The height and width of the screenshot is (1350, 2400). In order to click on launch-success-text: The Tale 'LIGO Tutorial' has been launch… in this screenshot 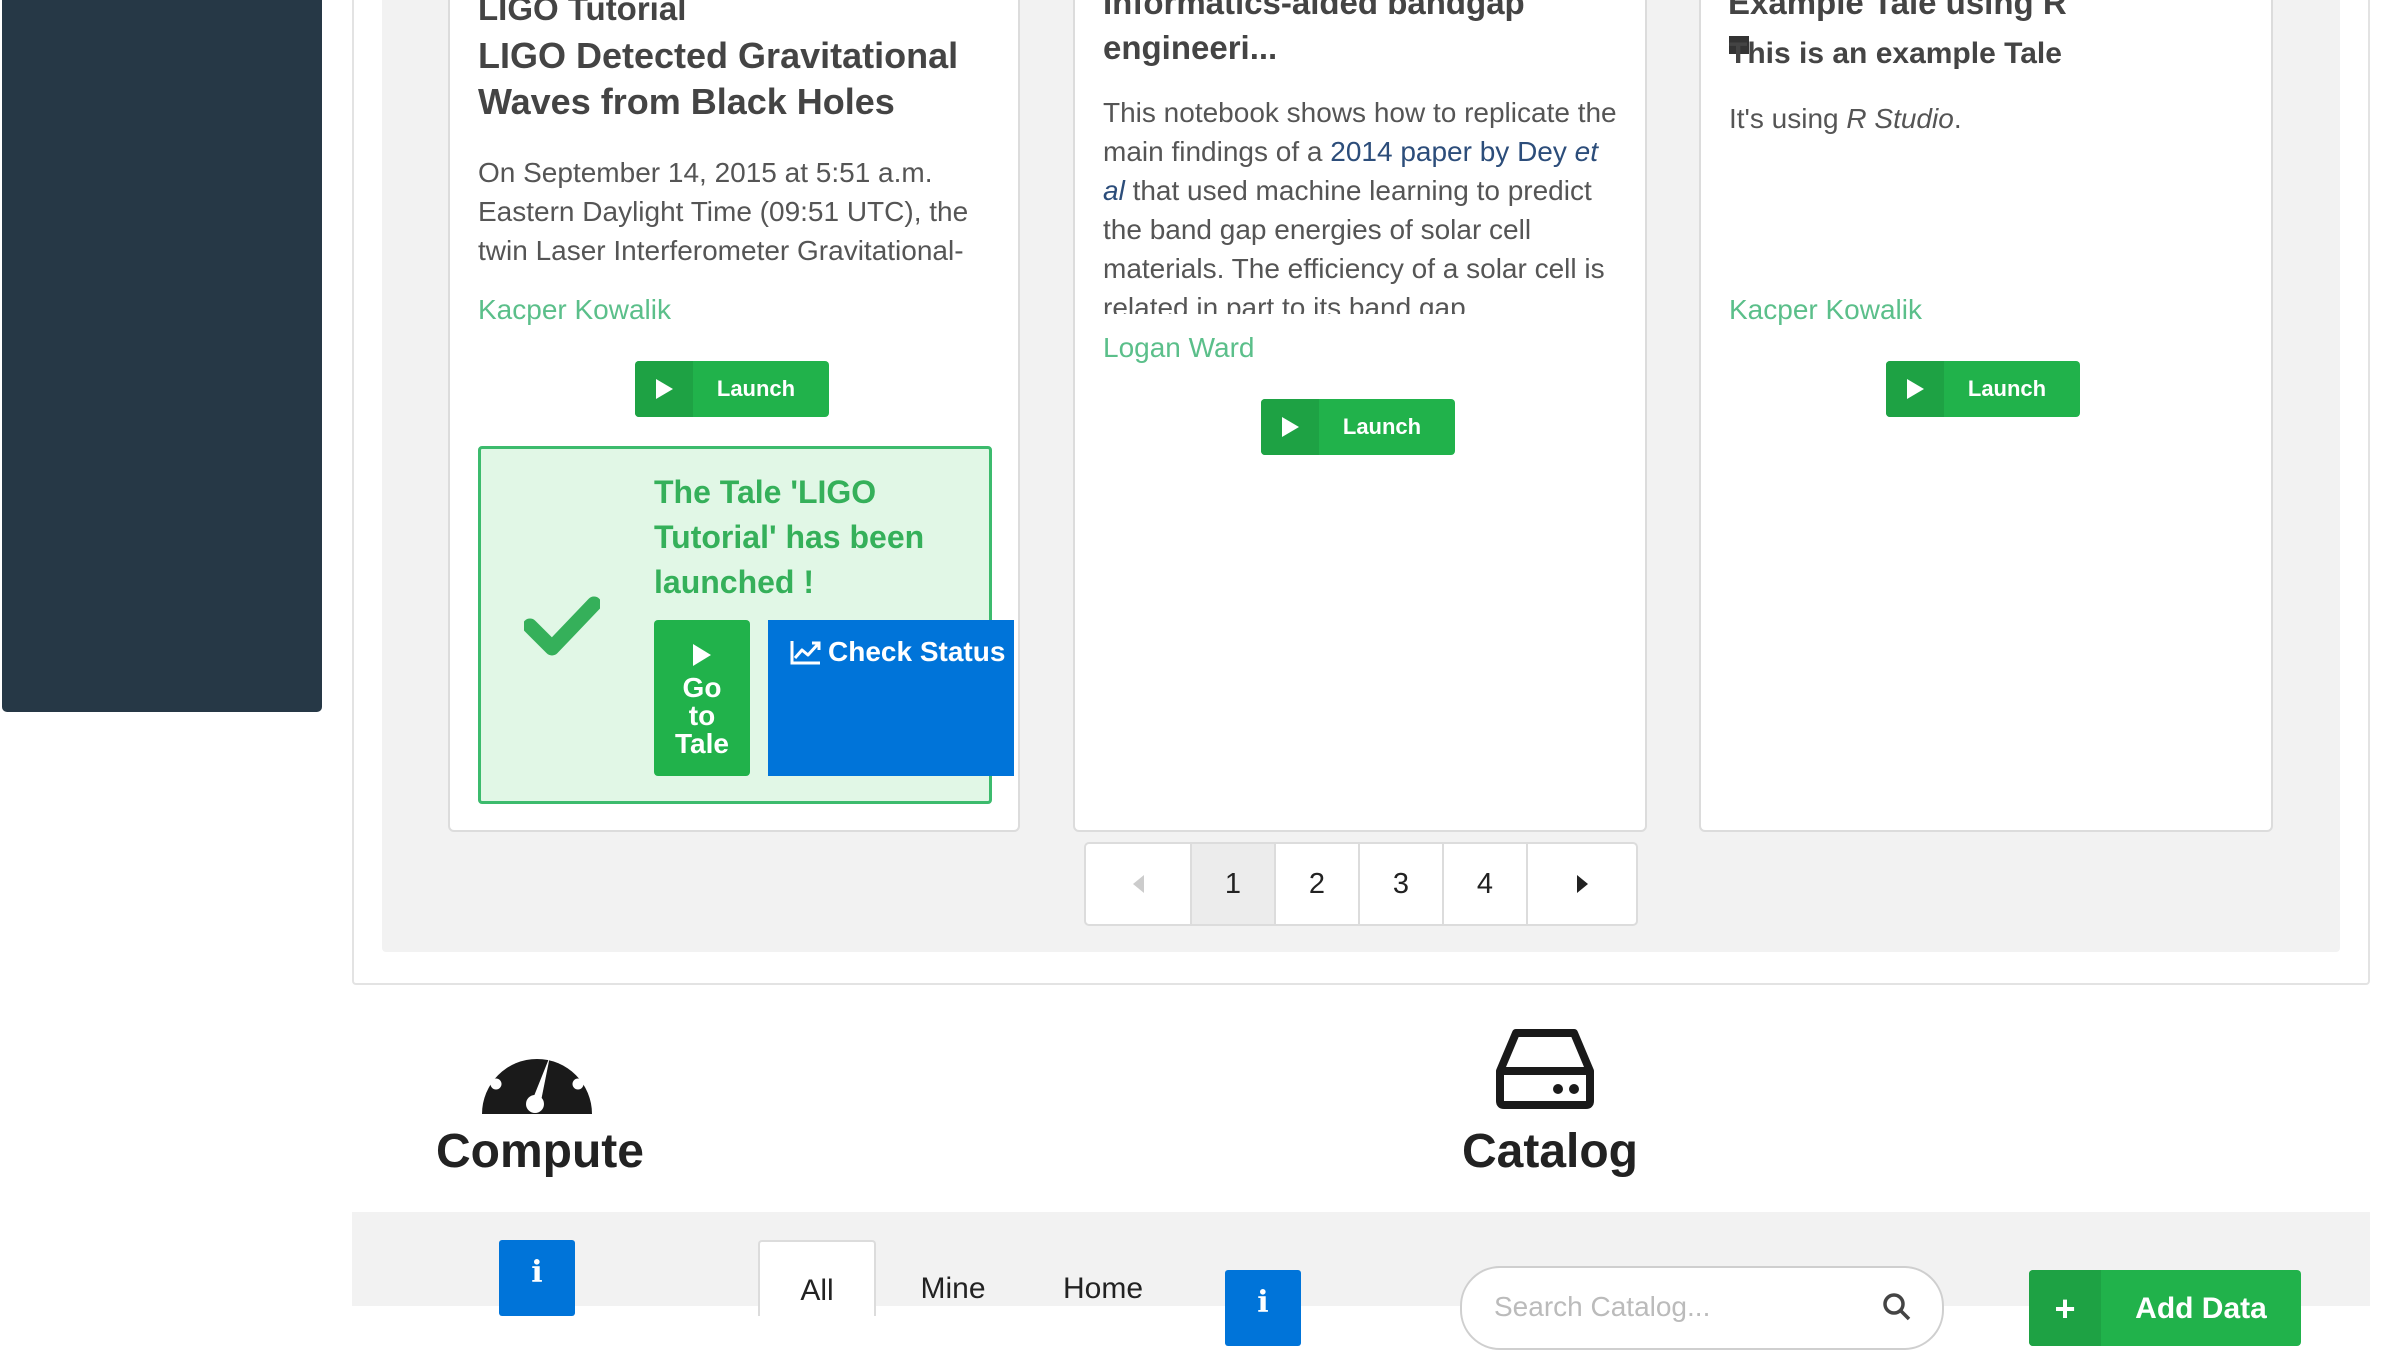, I will do `click(789, 537)`.